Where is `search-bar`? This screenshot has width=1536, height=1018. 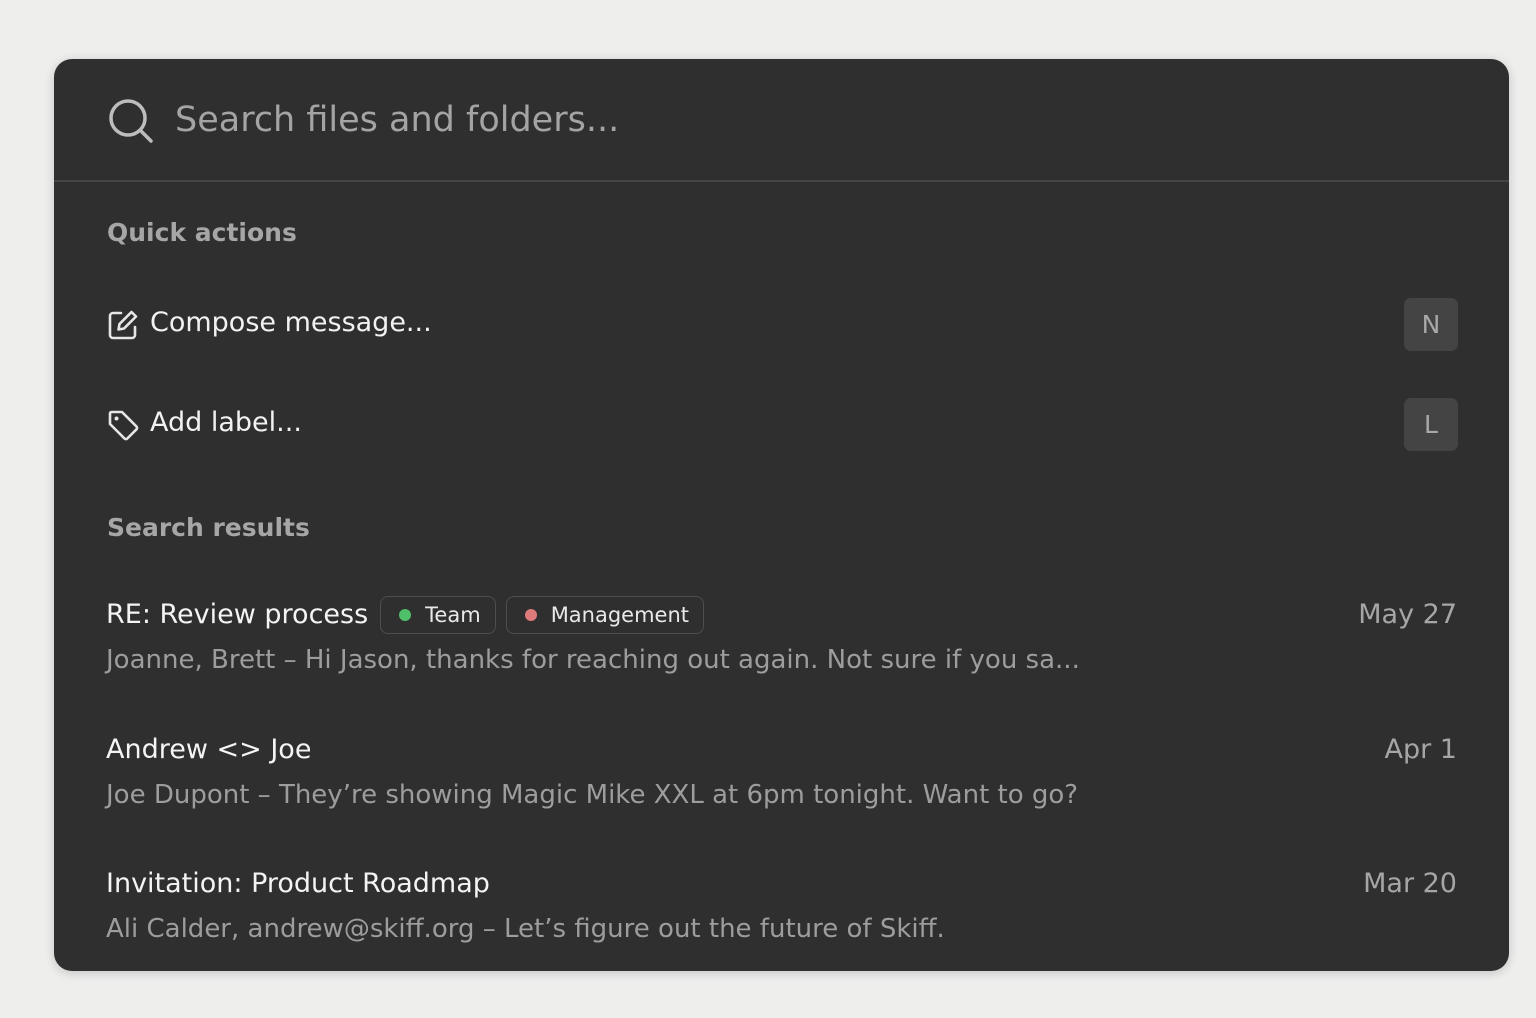 search-bar is located at coordinates (781, 120).